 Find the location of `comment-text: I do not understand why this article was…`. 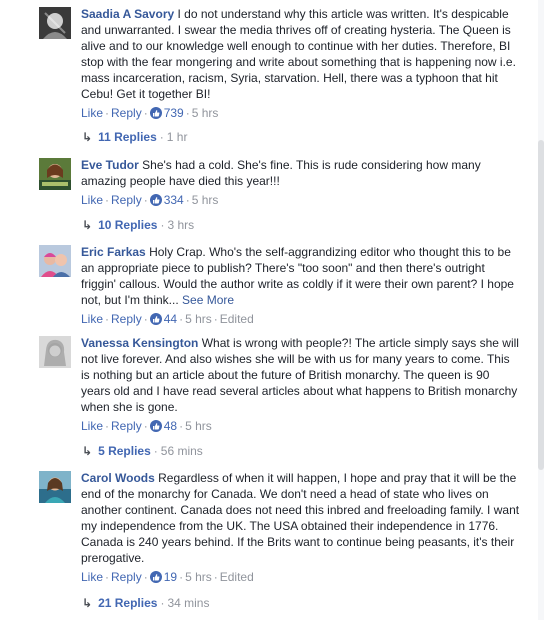

comment-text: I do not understand why this article was… is located at coordinates (298, 54).